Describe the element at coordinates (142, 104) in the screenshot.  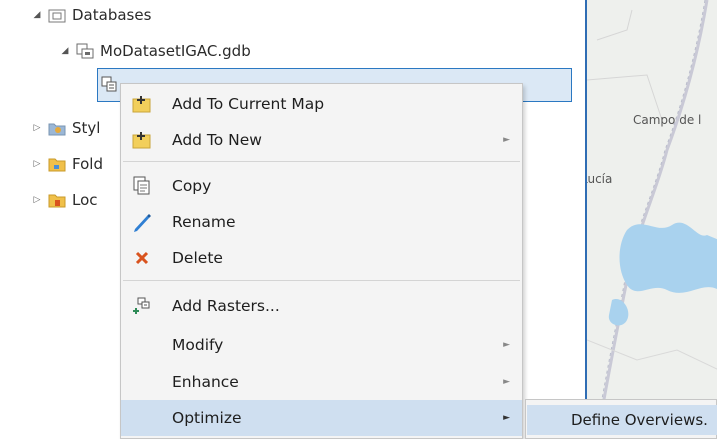
I see `add-to-map-icon` at that location.